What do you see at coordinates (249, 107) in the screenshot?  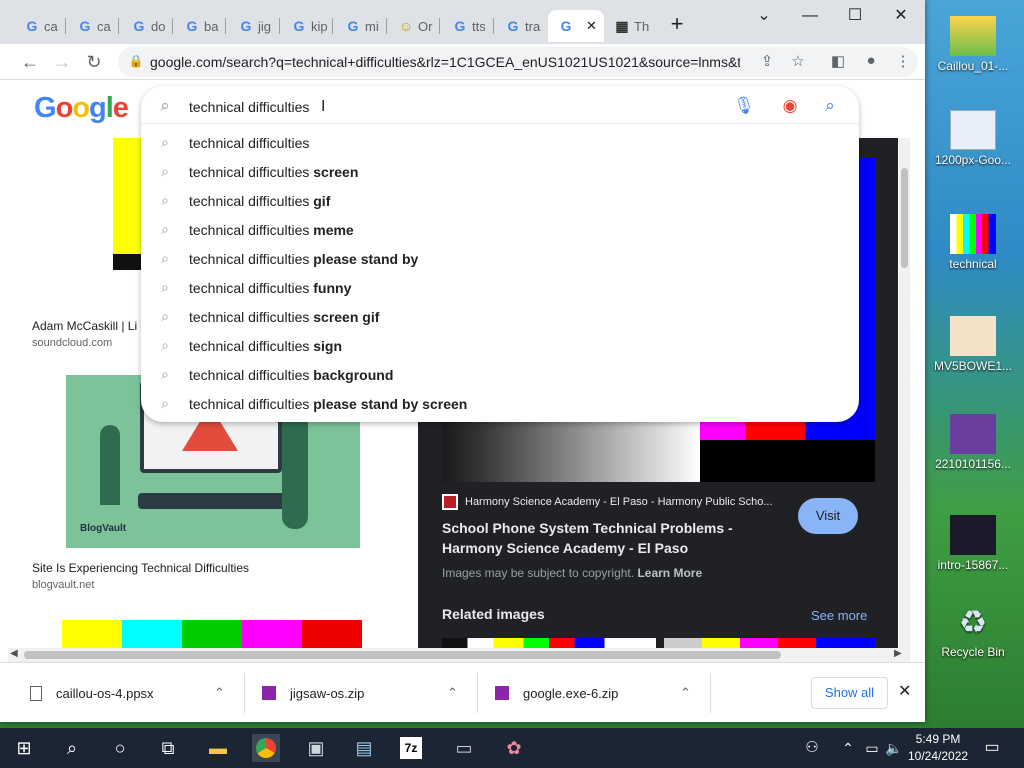 I see `search-input: technical difficulties` at bounding box center [249, 107].